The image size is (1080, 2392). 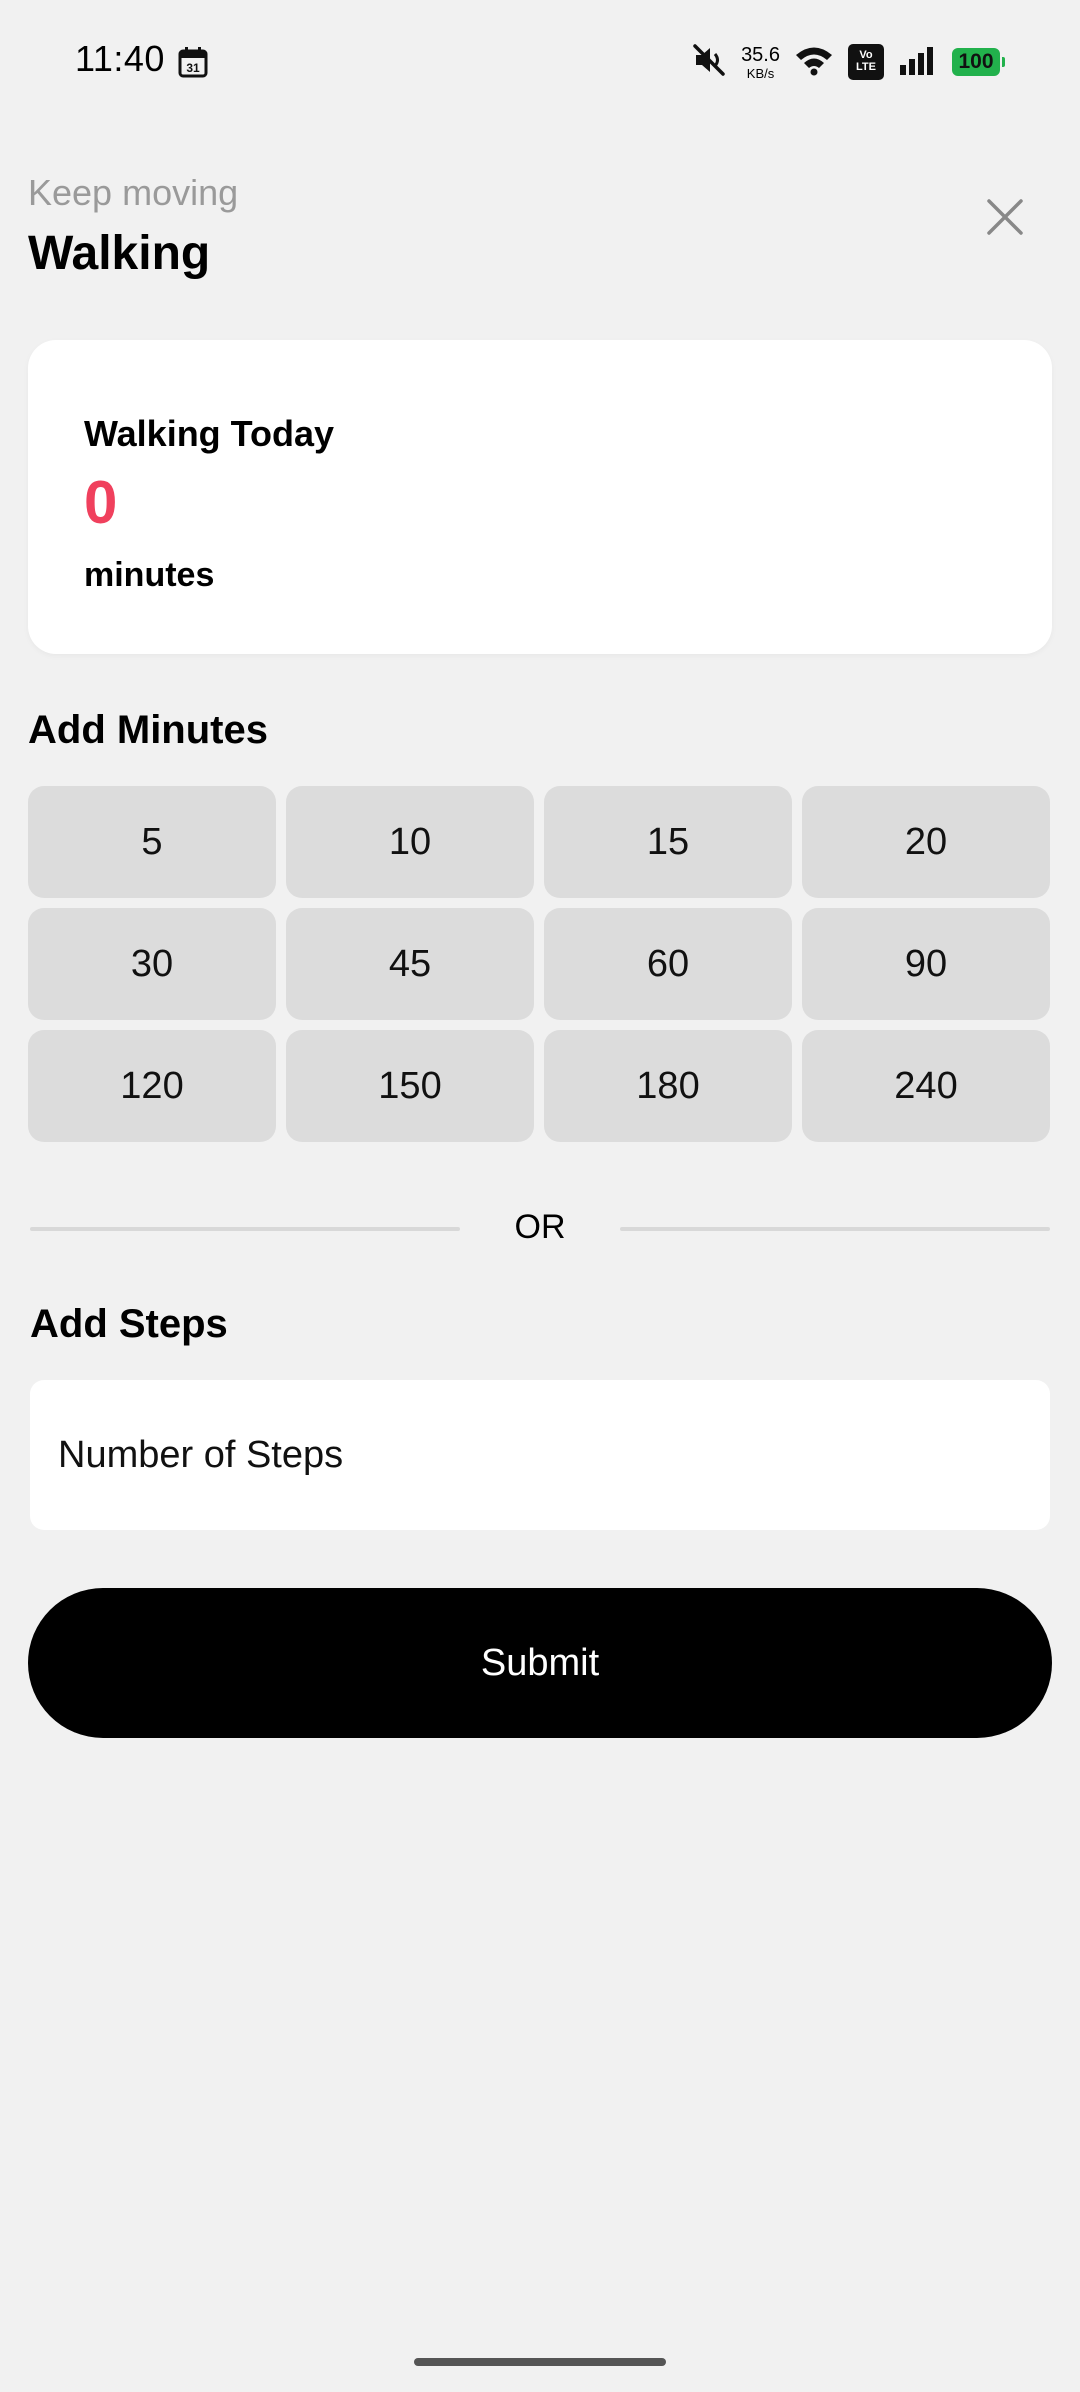 I want to click on volte-bottom: LTE, so click(x=866, y=67).